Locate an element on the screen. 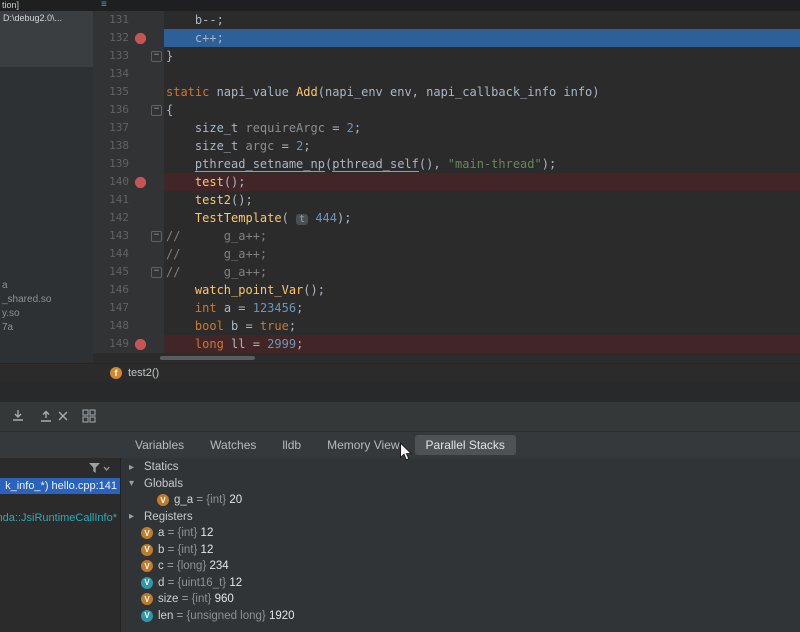 The image size is (800, 632). editor-line-137: 137 size_t requireArgc = 2; is located at coordinates (446, 128).